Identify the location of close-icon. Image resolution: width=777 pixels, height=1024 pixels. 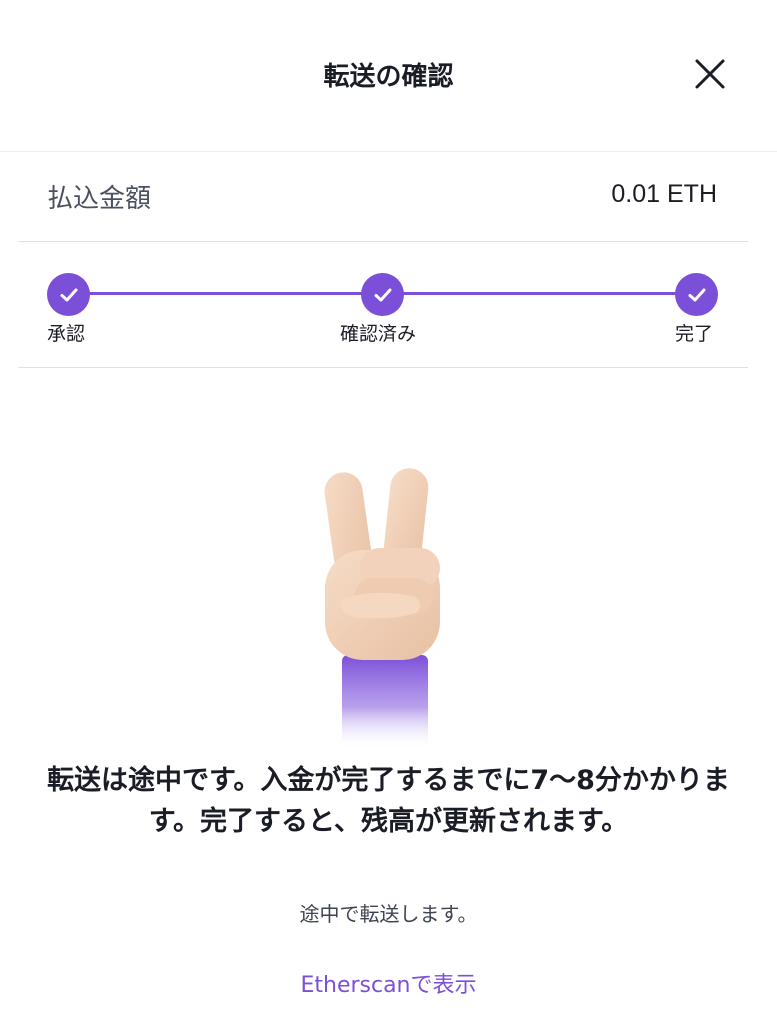
(710, 74).